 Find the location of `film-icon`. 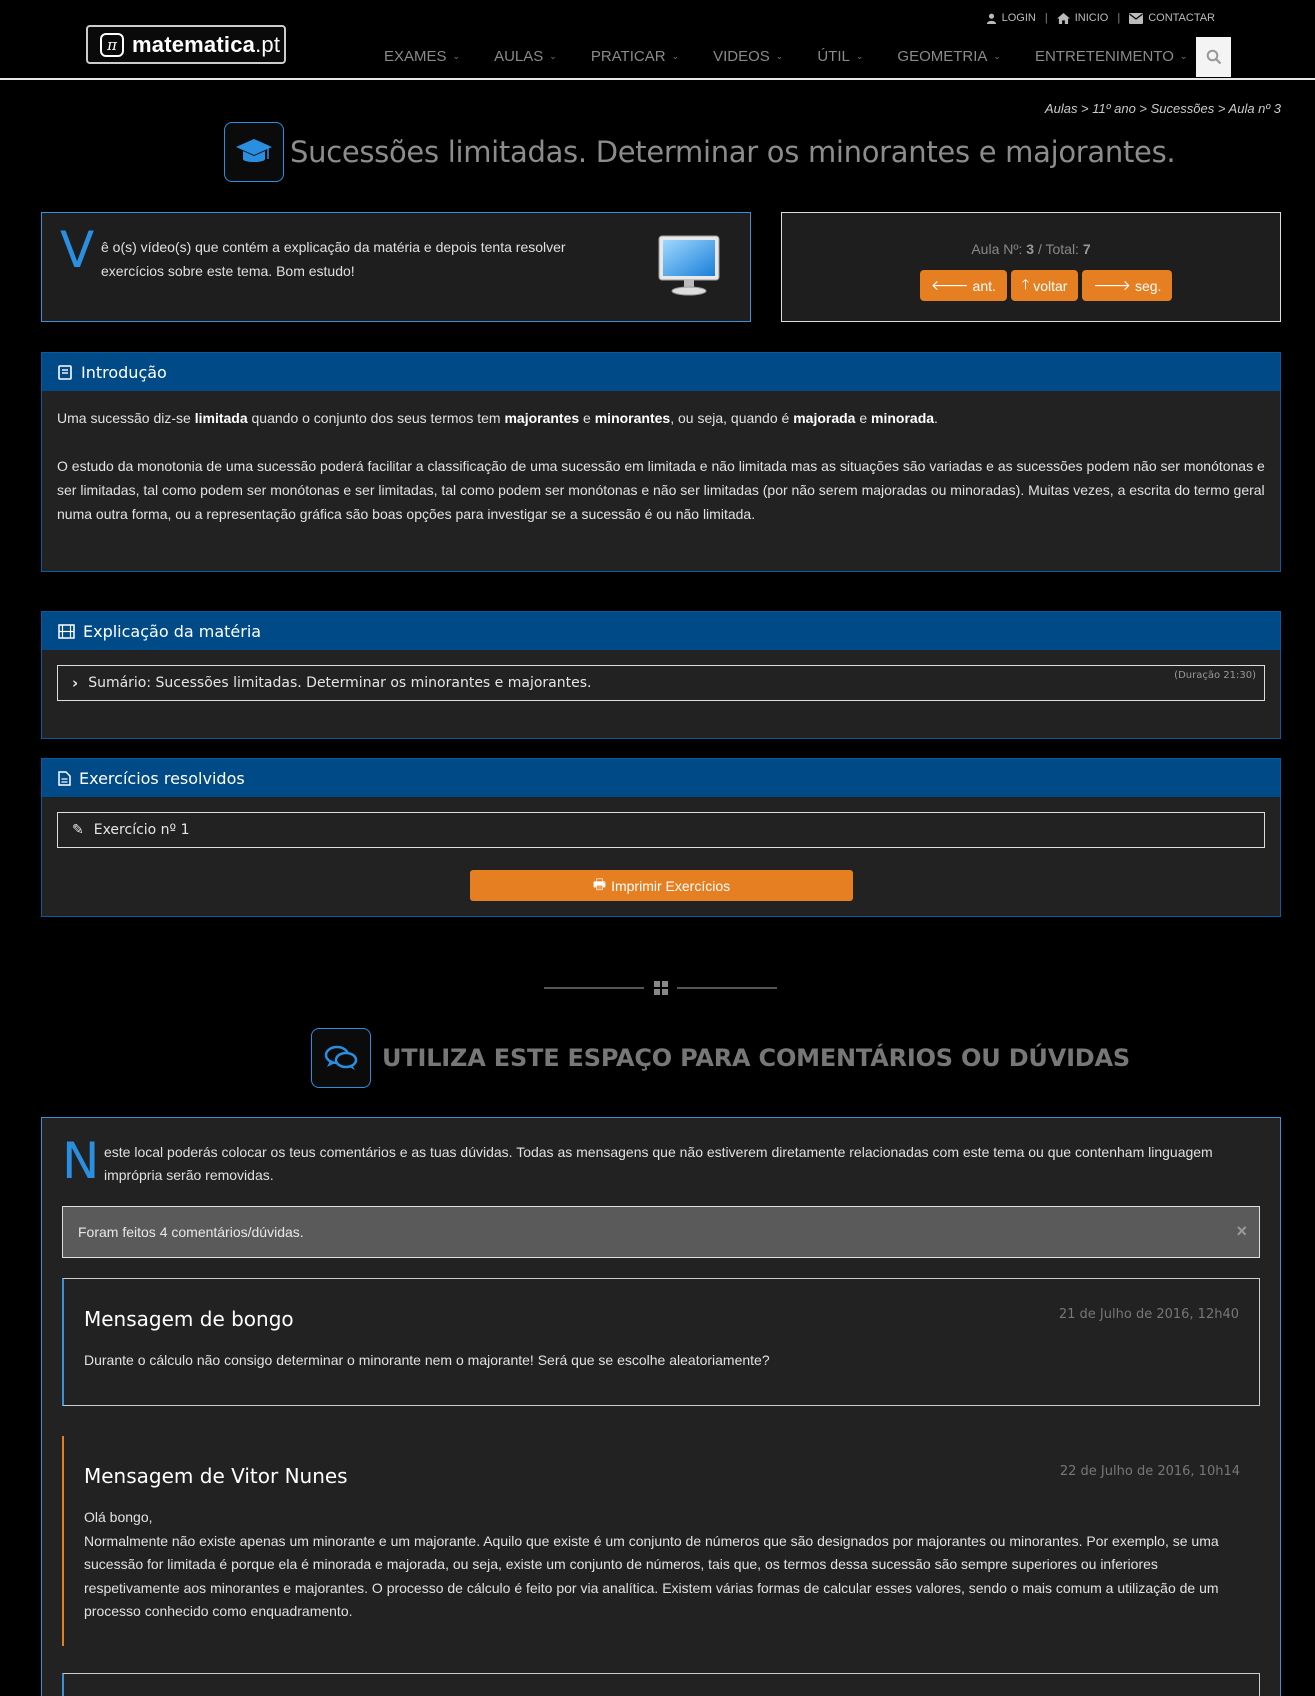

film-icon is located at coordinates (66, 631).